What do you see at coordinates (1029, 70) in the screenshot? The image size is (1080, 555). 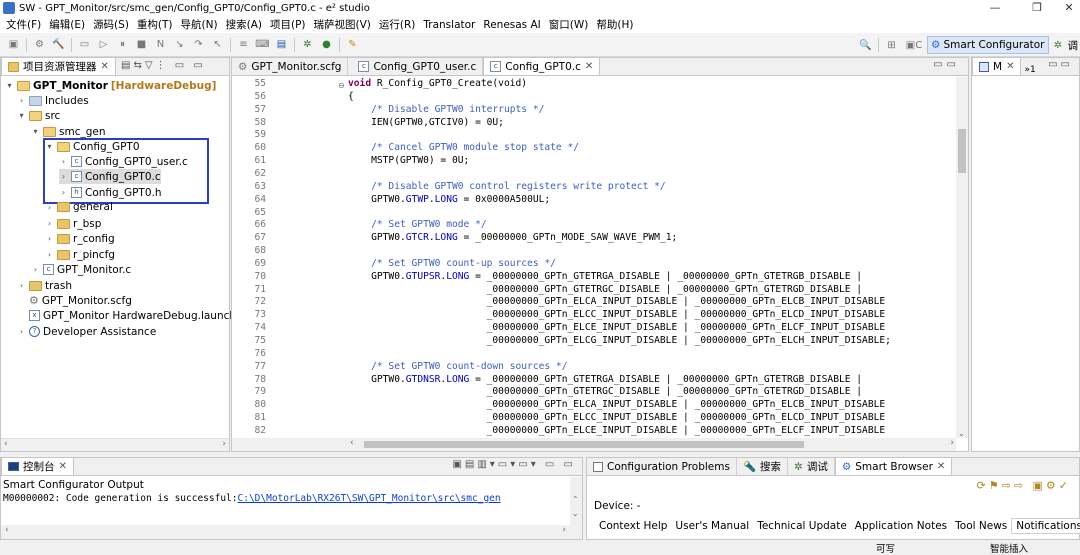 I see `more-views-button: »1` at bounding box center [1029, 70].